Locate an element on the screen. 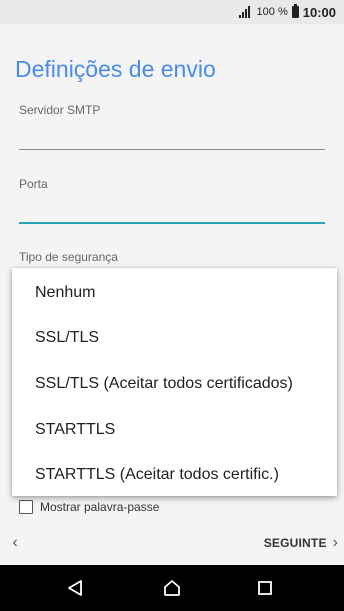 Image resolution: width=344 pixels, height=611 pixels. security-type-label: Tipo de segurança is located at coordinates (68, 257).